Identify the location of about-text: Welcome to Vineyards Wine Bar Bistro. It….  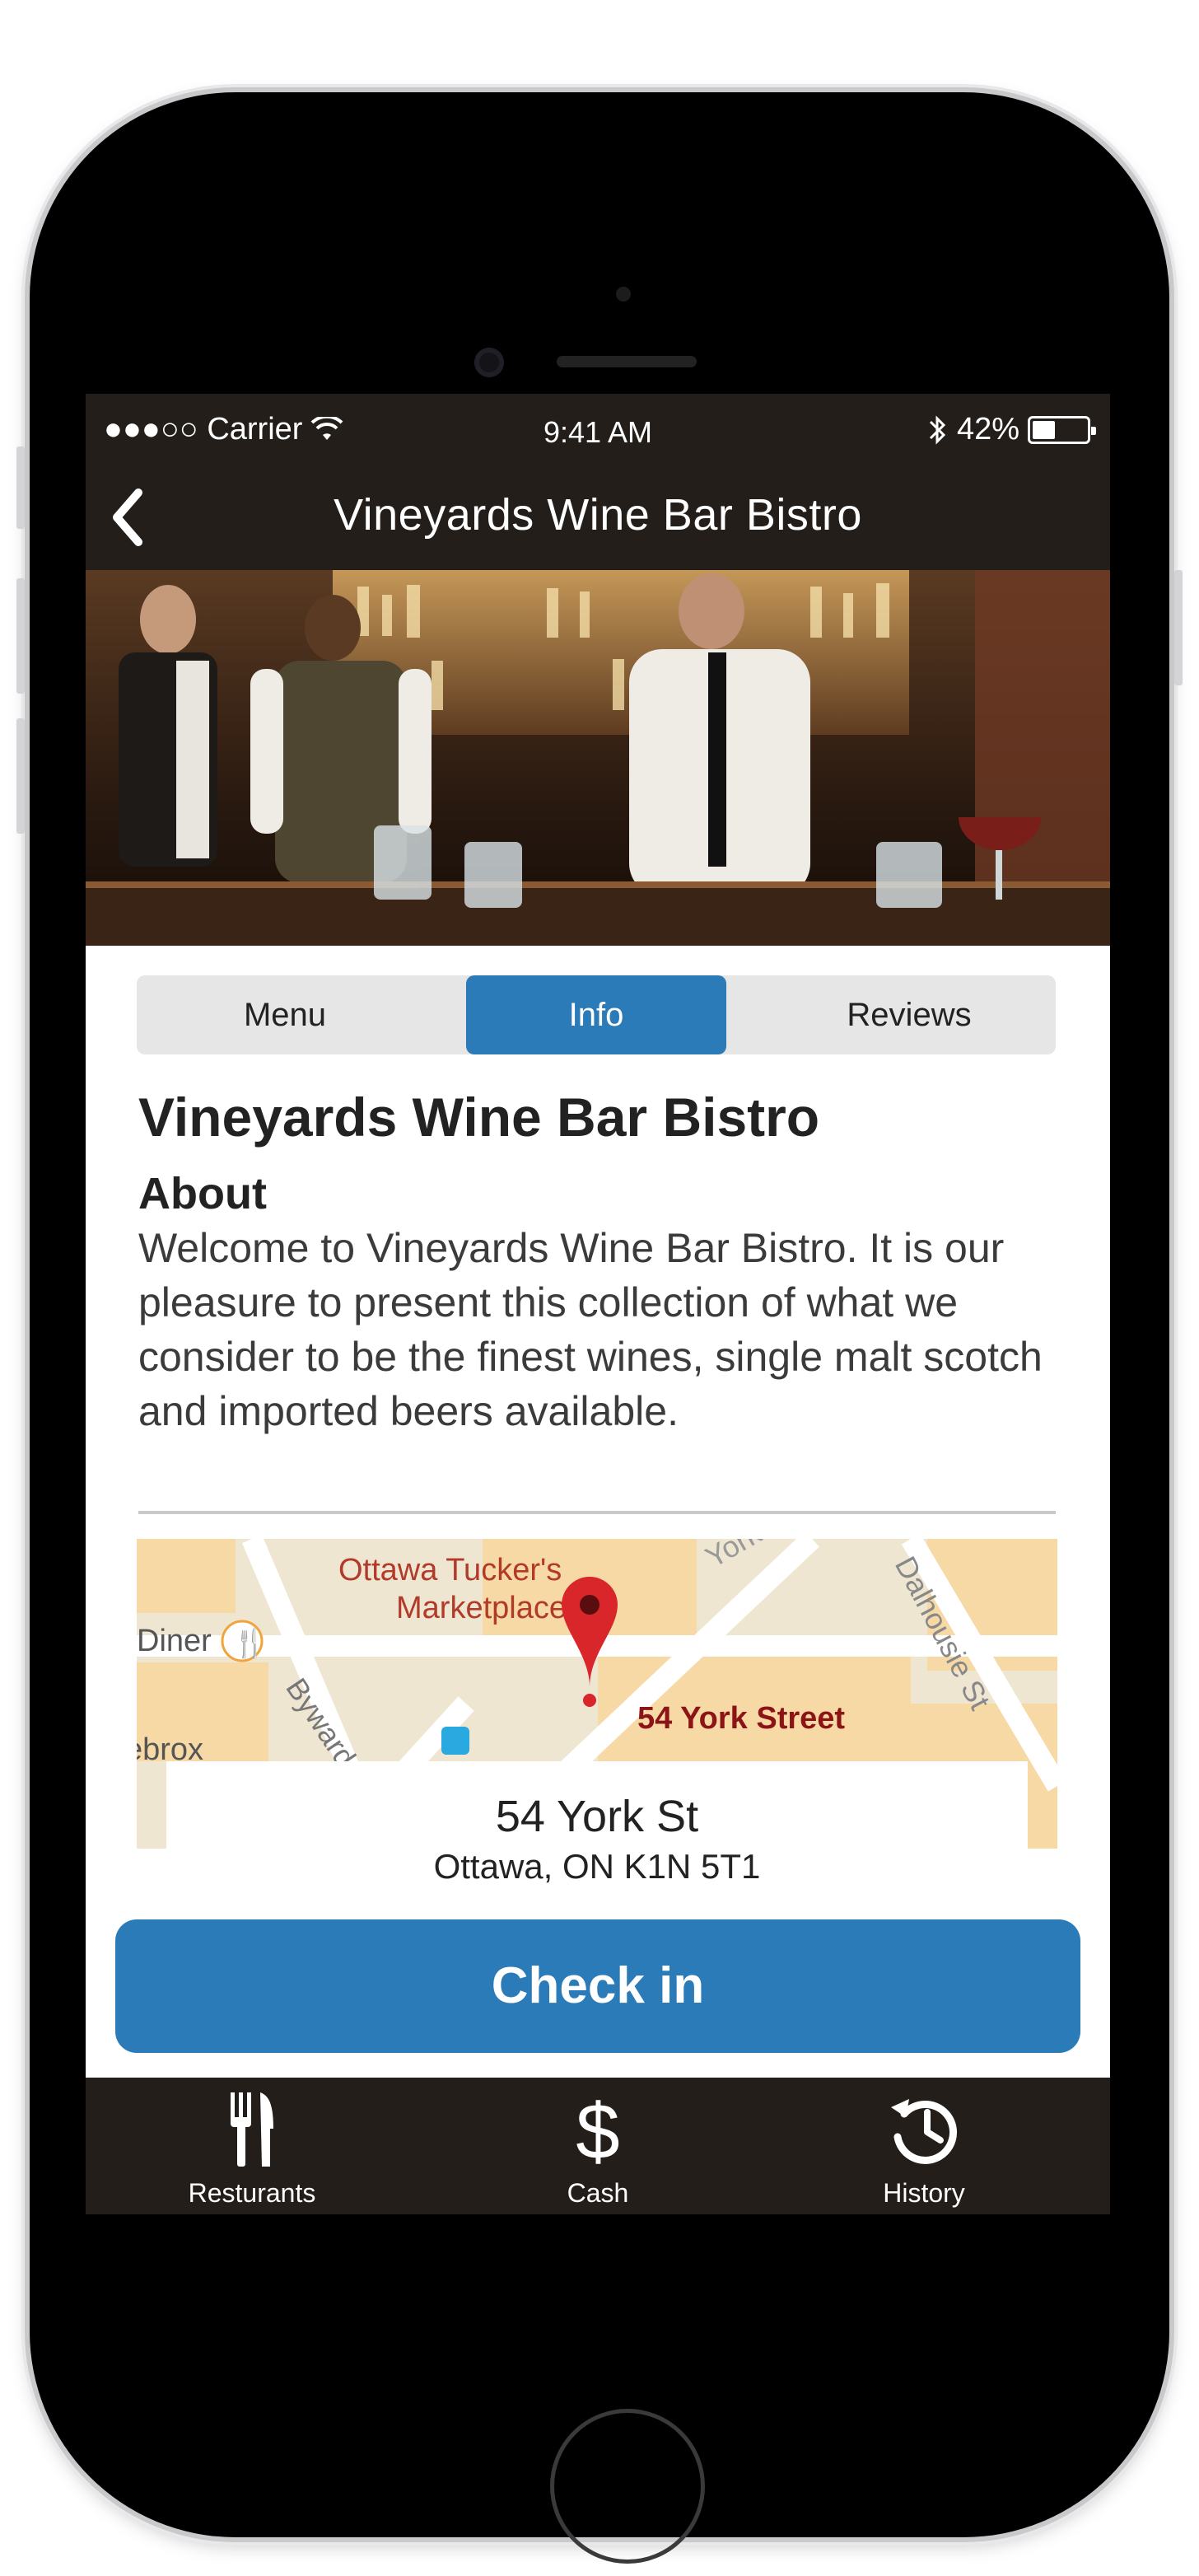
(590, 1329).